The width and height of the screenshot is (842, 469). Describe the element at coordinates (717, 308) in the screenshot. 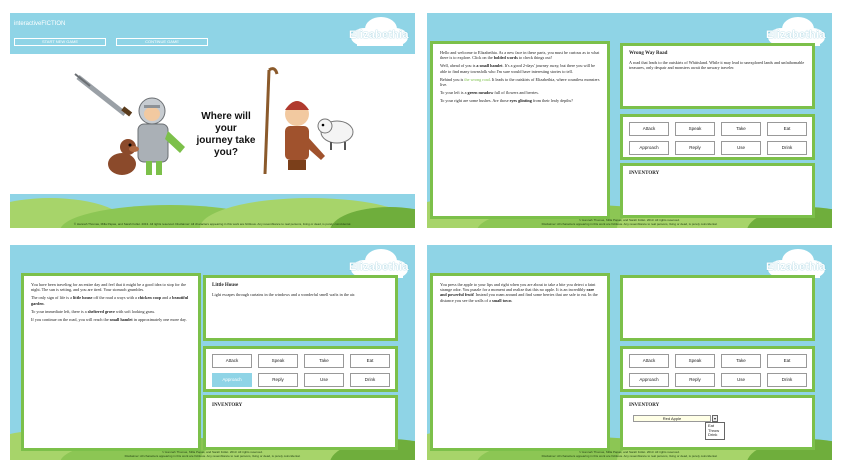

I see `location-description-box` at that location.